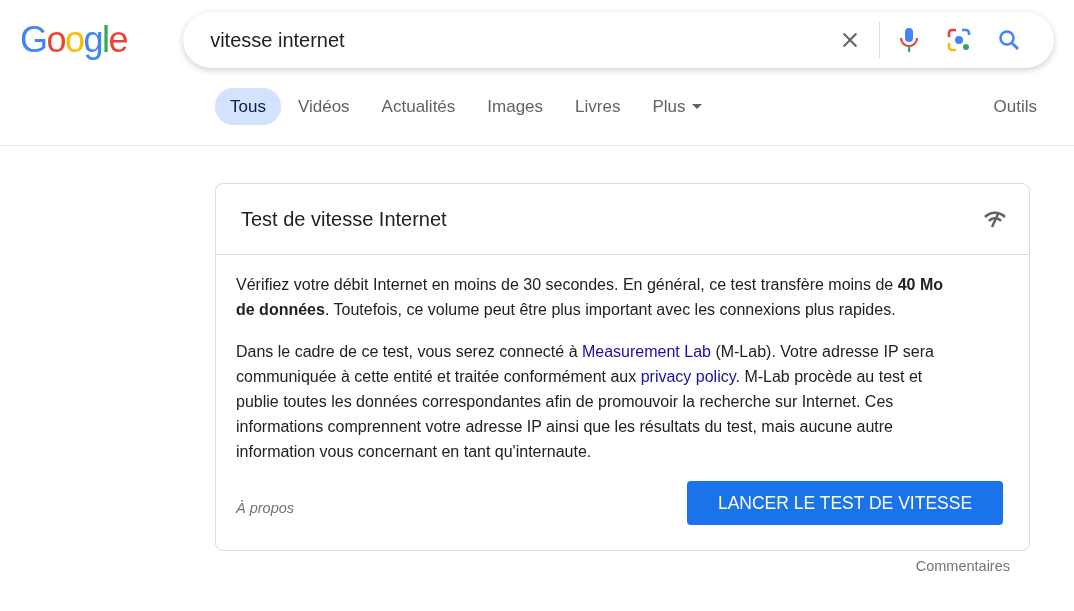 The width and height of the screenshot is (1074, 611). What do you see at coordinates (515, 106) in the screenshot?
I see `search-tab: Images` at bounding box center [515, 106].